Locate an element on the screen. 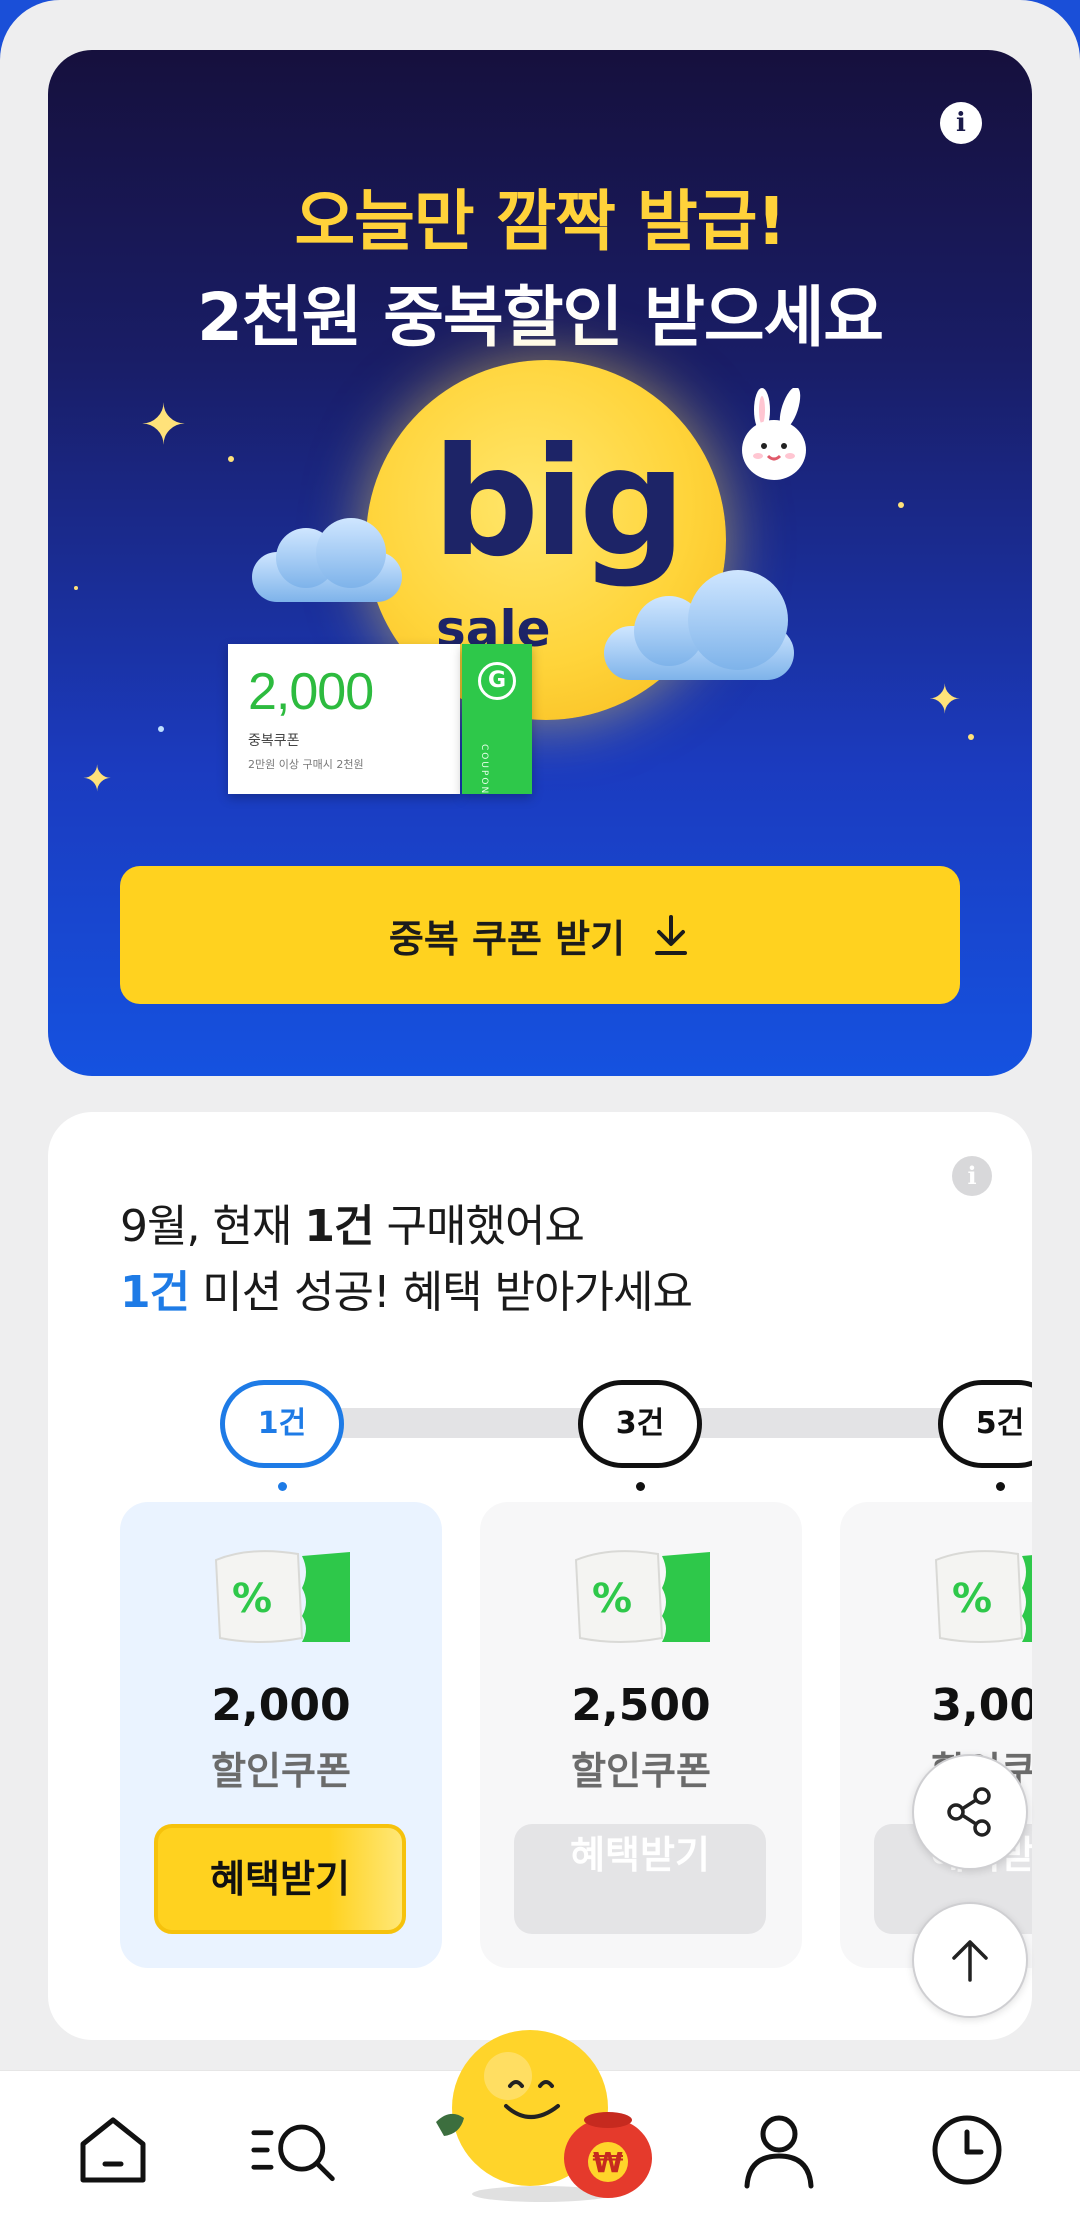 The image size is (1080, 2214). step-badge-5: 5건 is located at coordinates (985, 1424).